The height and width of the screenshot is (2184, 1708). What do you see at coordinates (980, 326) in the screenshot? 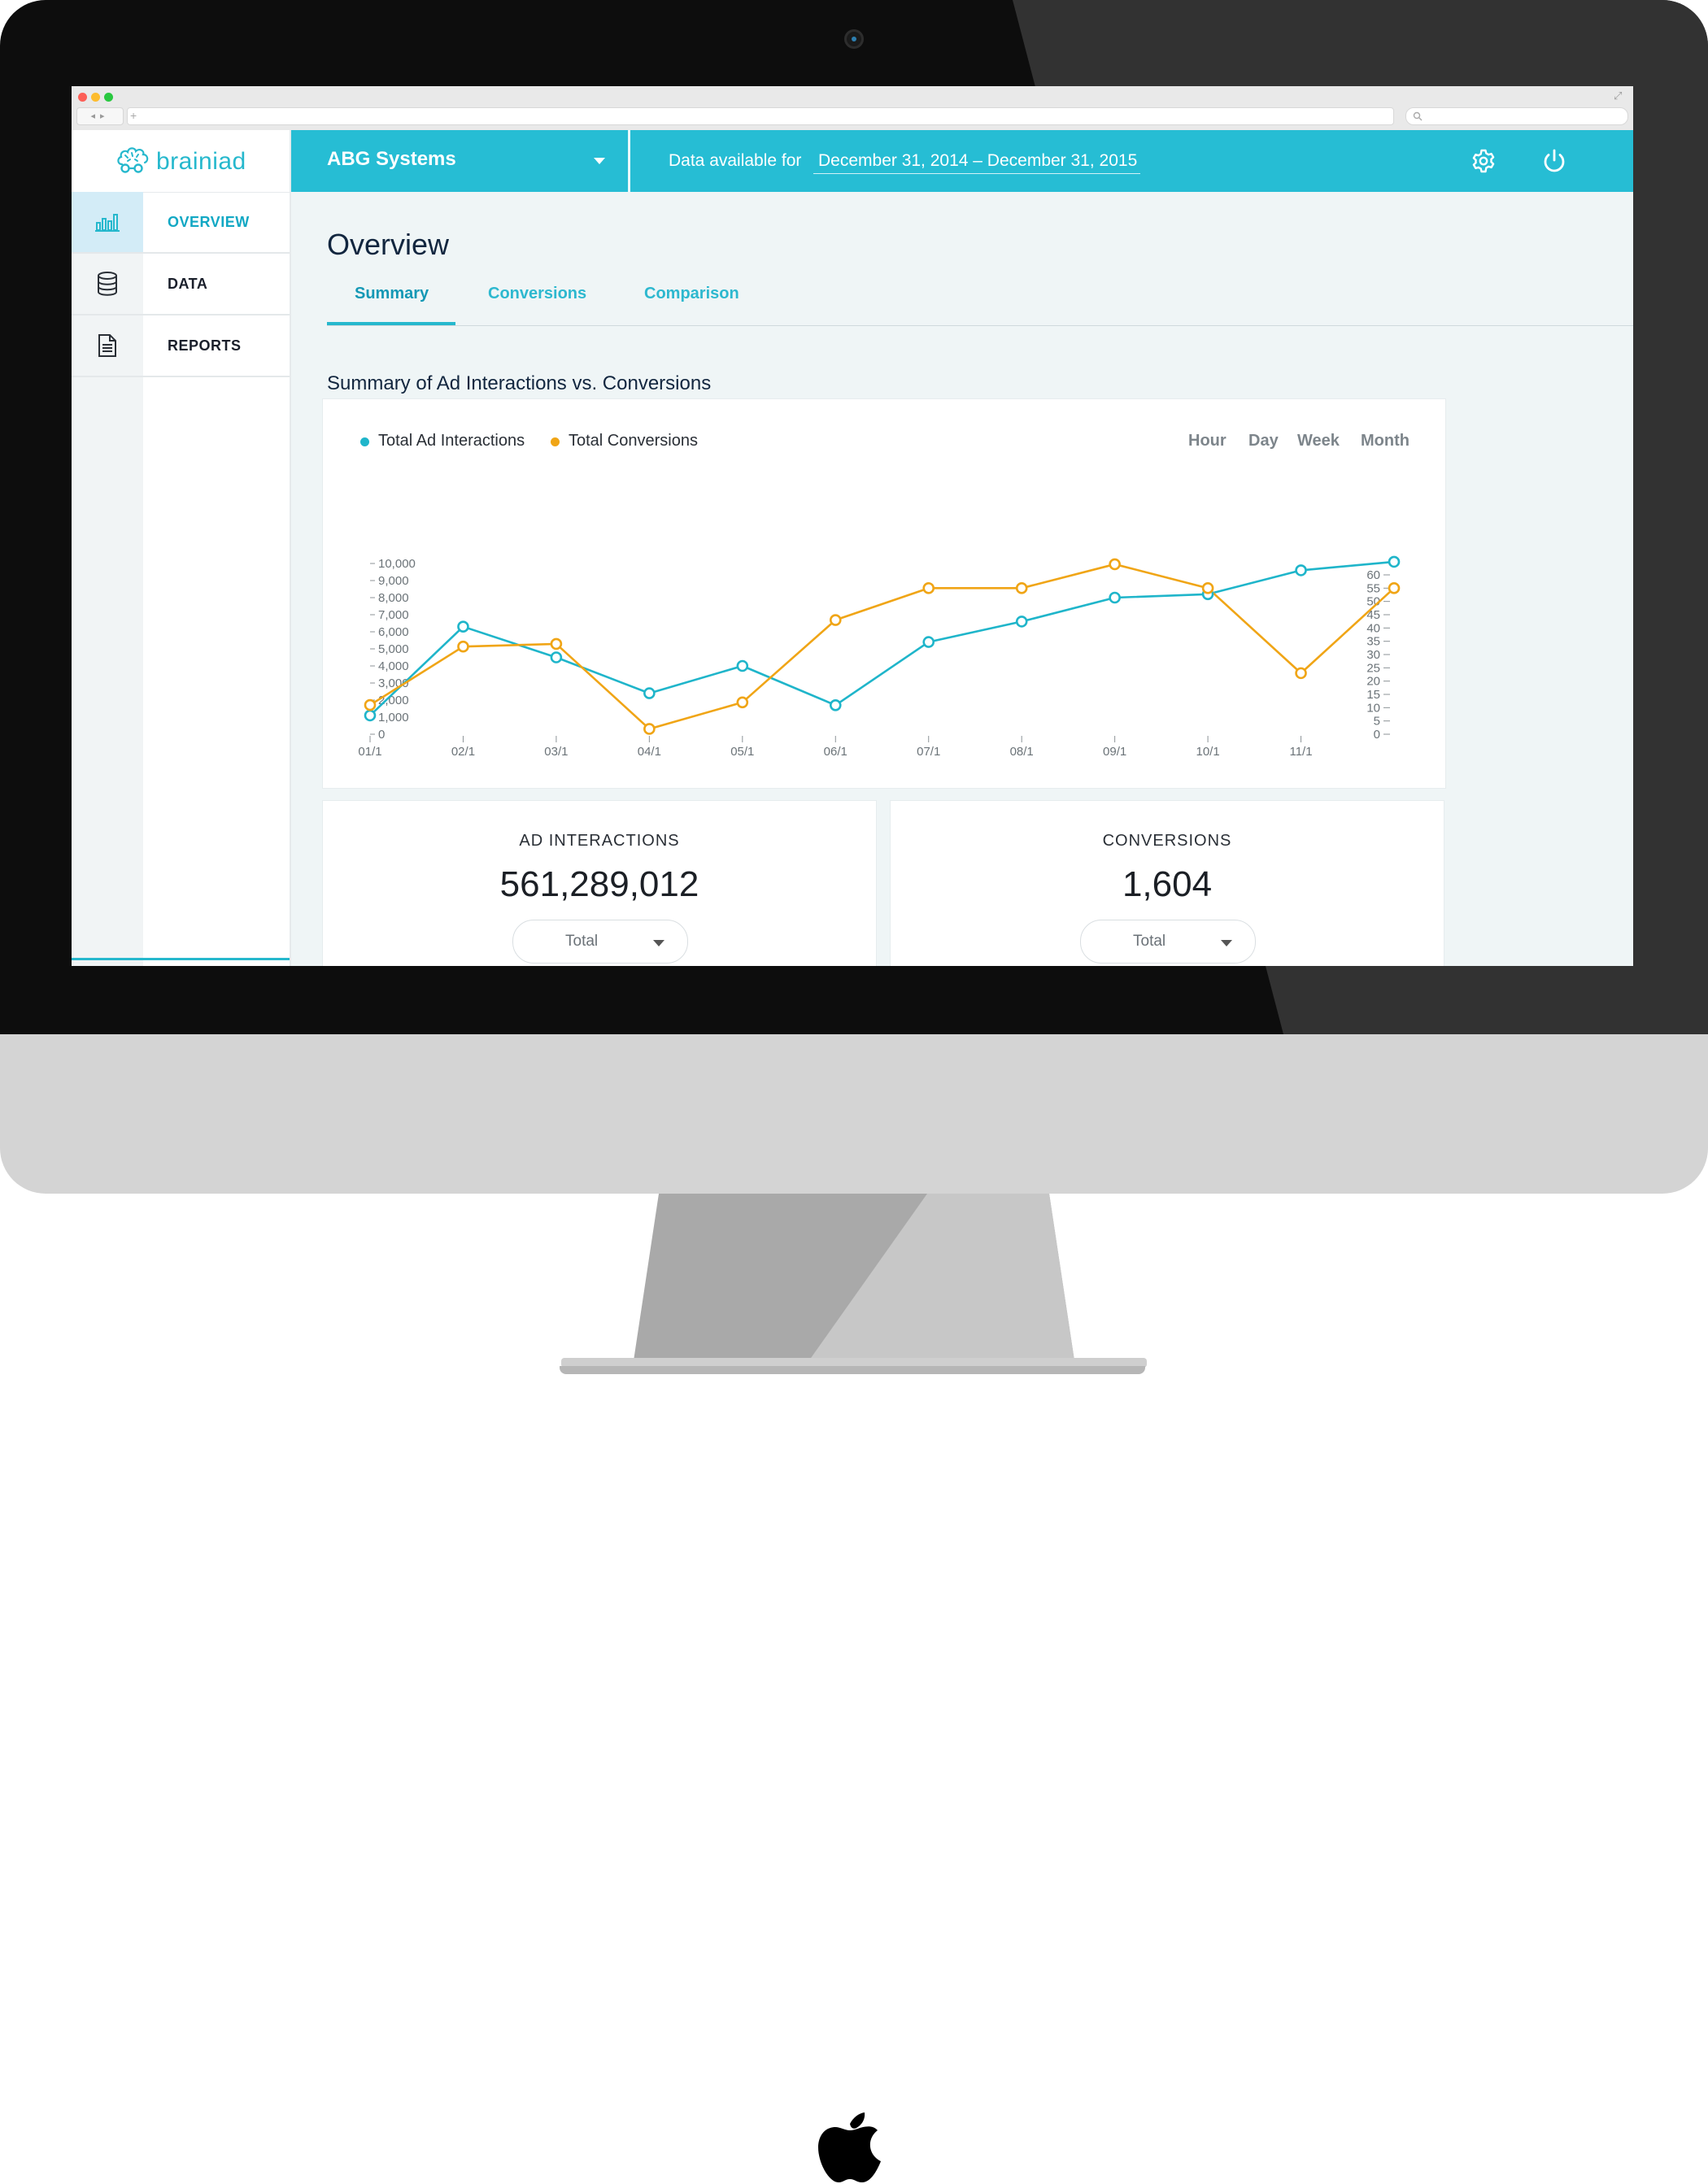
I see `tabs-divider` at bounding box center [980, 326].